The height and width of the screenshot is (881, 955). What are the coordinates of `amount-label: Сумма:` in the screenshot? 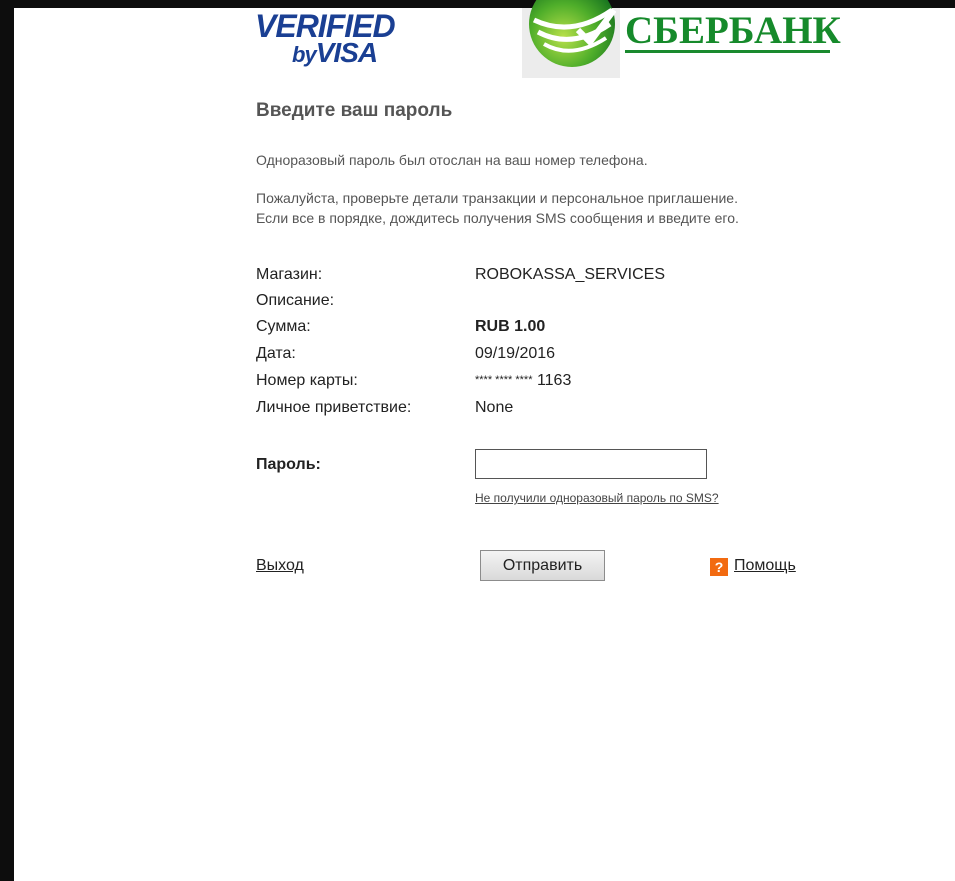 It's located at (283, 326).